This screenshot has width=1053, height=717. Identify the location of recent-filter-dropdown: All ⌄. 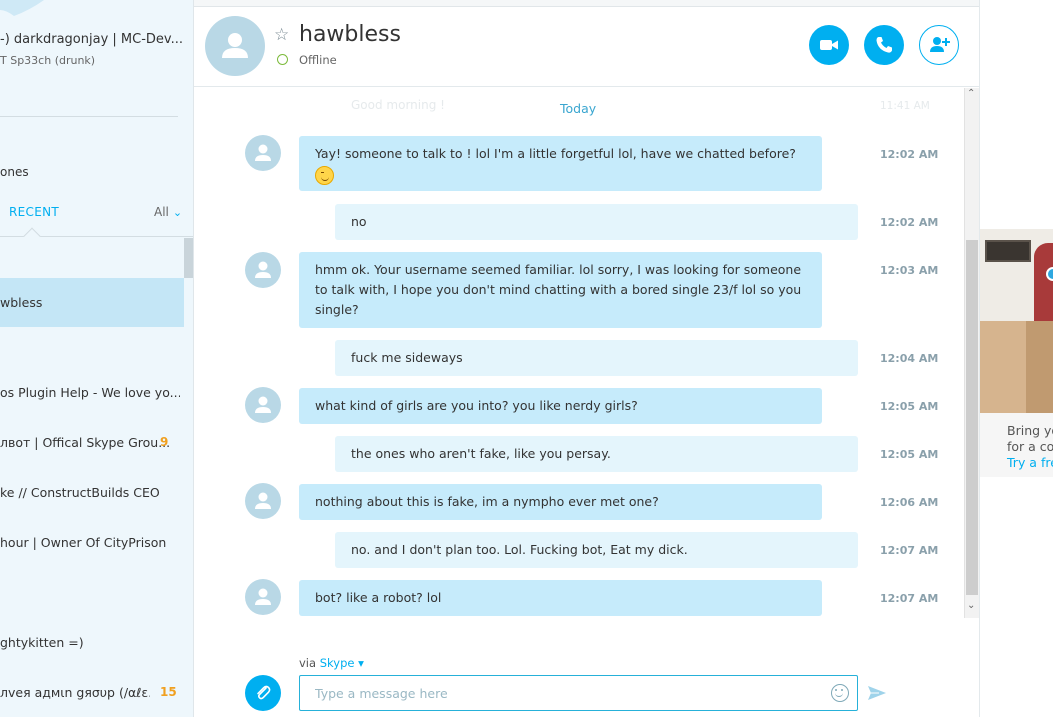
(168, 212).